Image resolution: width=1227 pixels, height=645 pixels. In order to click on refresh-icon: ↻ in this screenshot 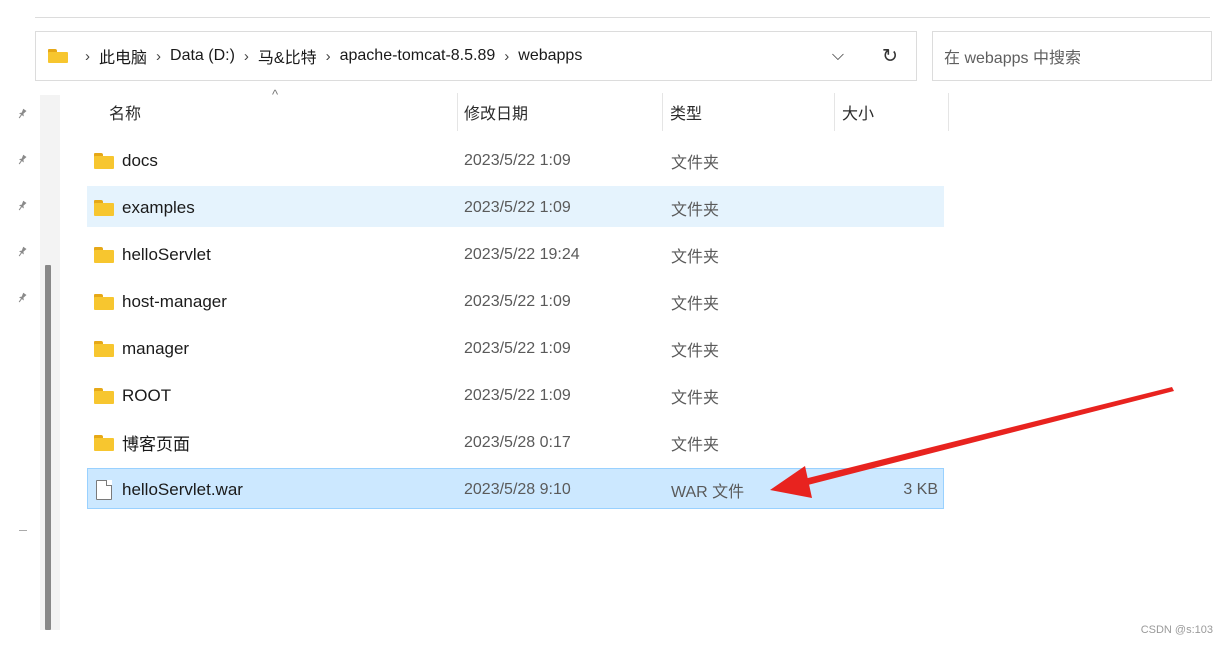, I will do `click(890, 56)`.